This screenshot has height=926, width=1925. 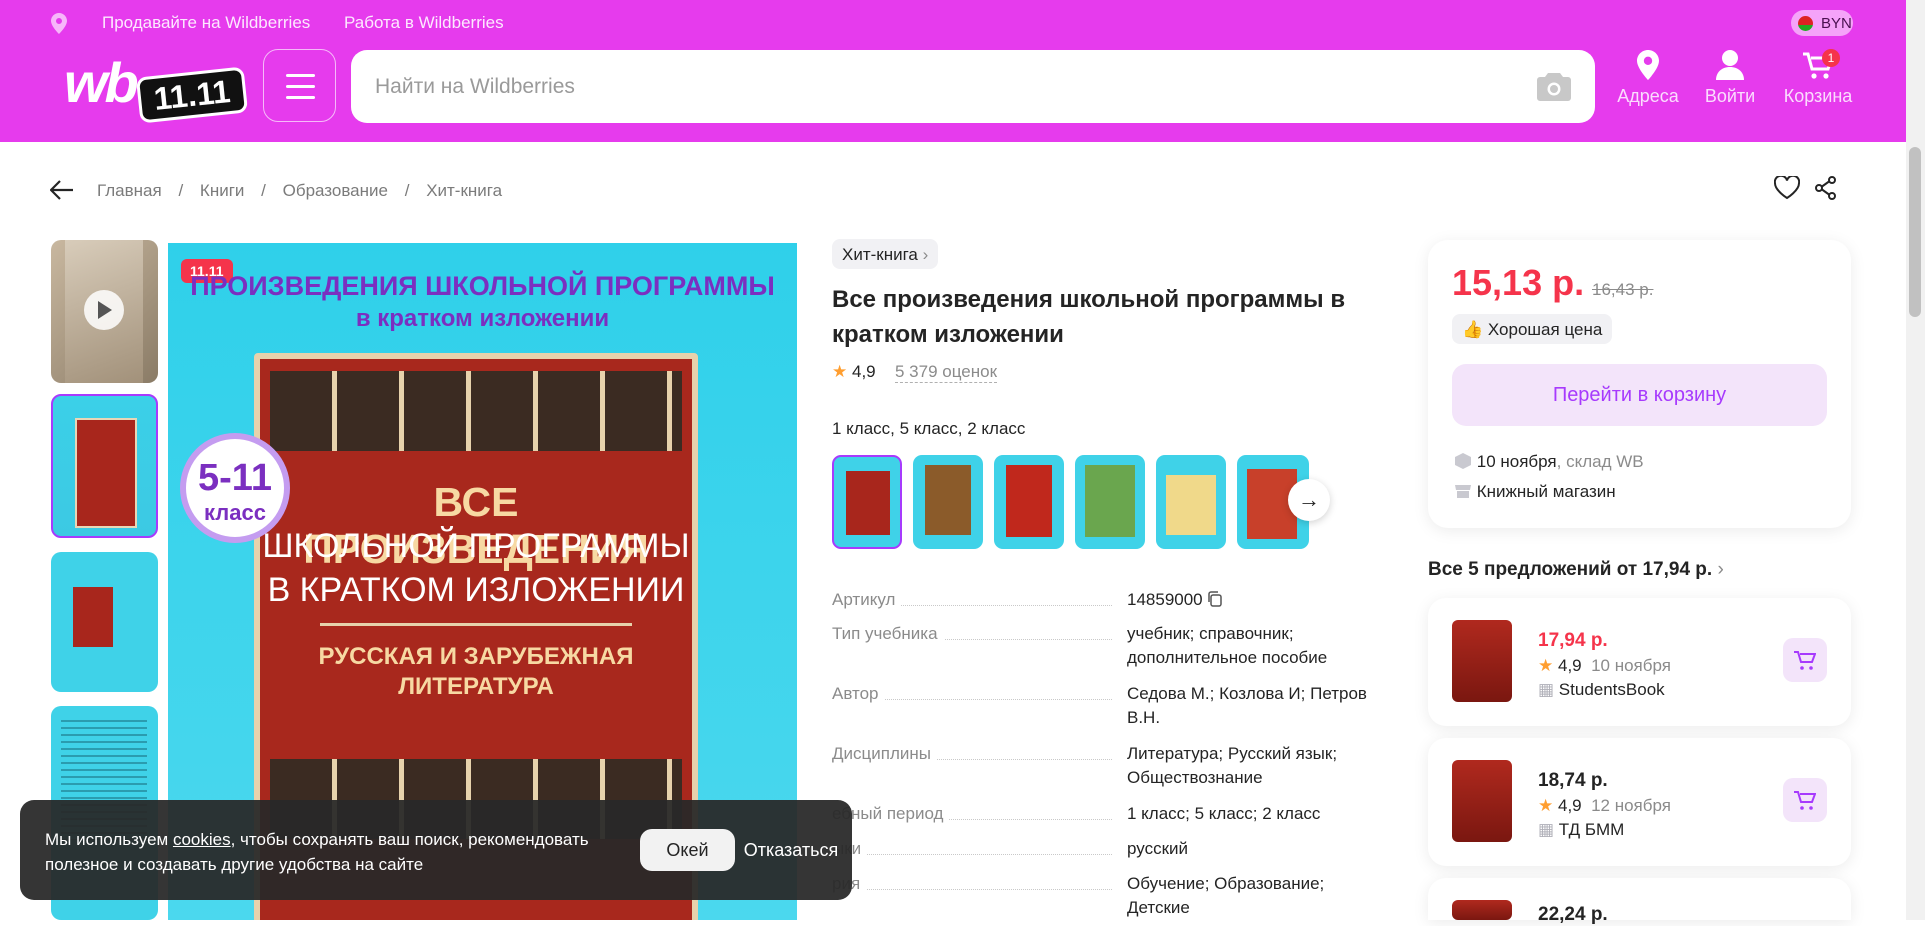 I want to click on product-rating: ★ 4,9, so click(x=854, y=371).